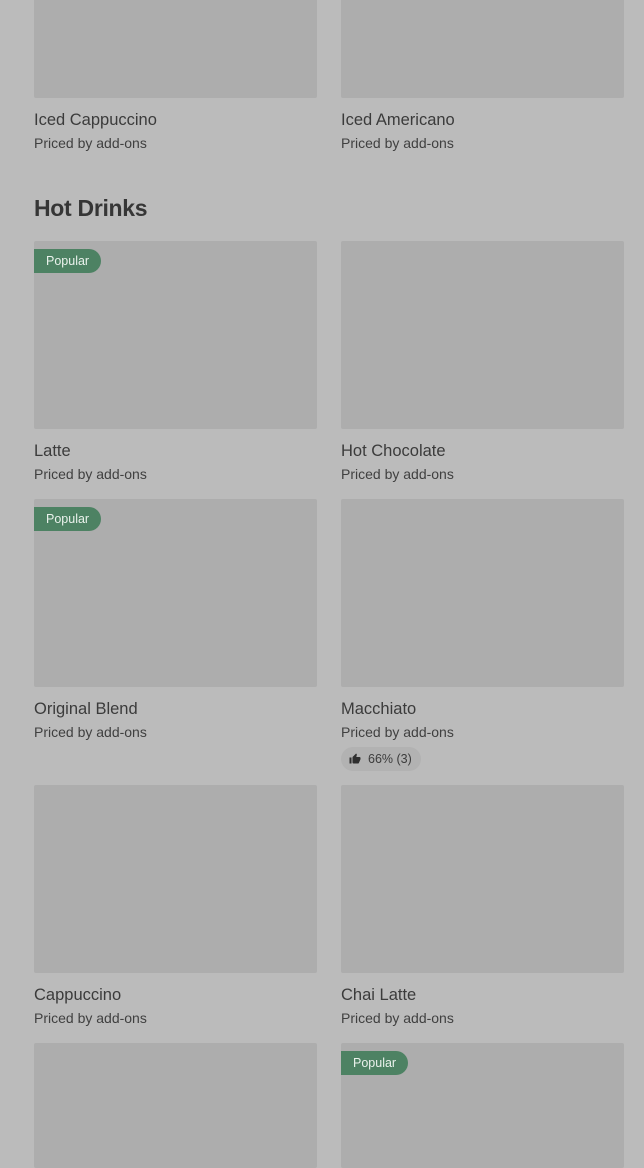 This screenshot has height=1168, width=644. I want to click on menu-item-card: Chai Latte Priced by add-ons, so click(482, 906).